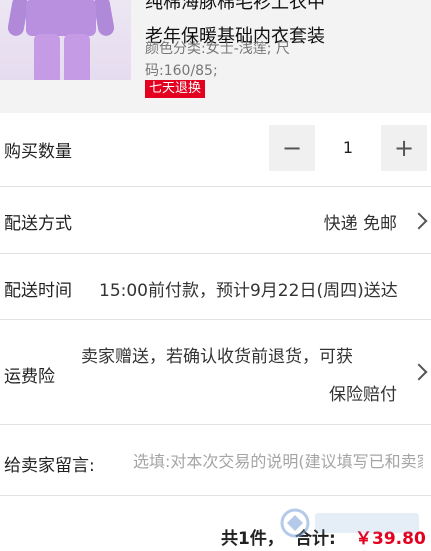 Image resolution: width=431 pixels, height=551 pixels. I want to click on shipping-insurance-label: 运费险, so click(29, 377).